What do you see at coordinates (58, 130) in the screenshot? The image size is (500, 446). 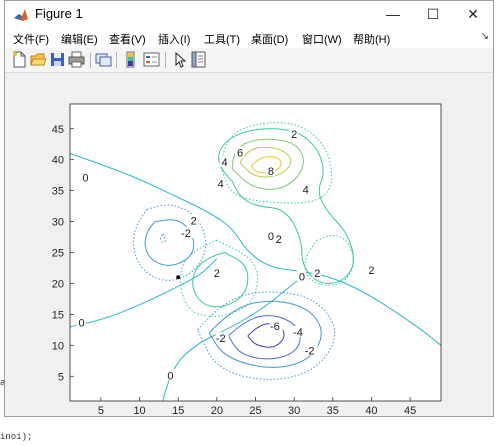 I see `y-tick-label: 45` at bounding box center [58, 130].